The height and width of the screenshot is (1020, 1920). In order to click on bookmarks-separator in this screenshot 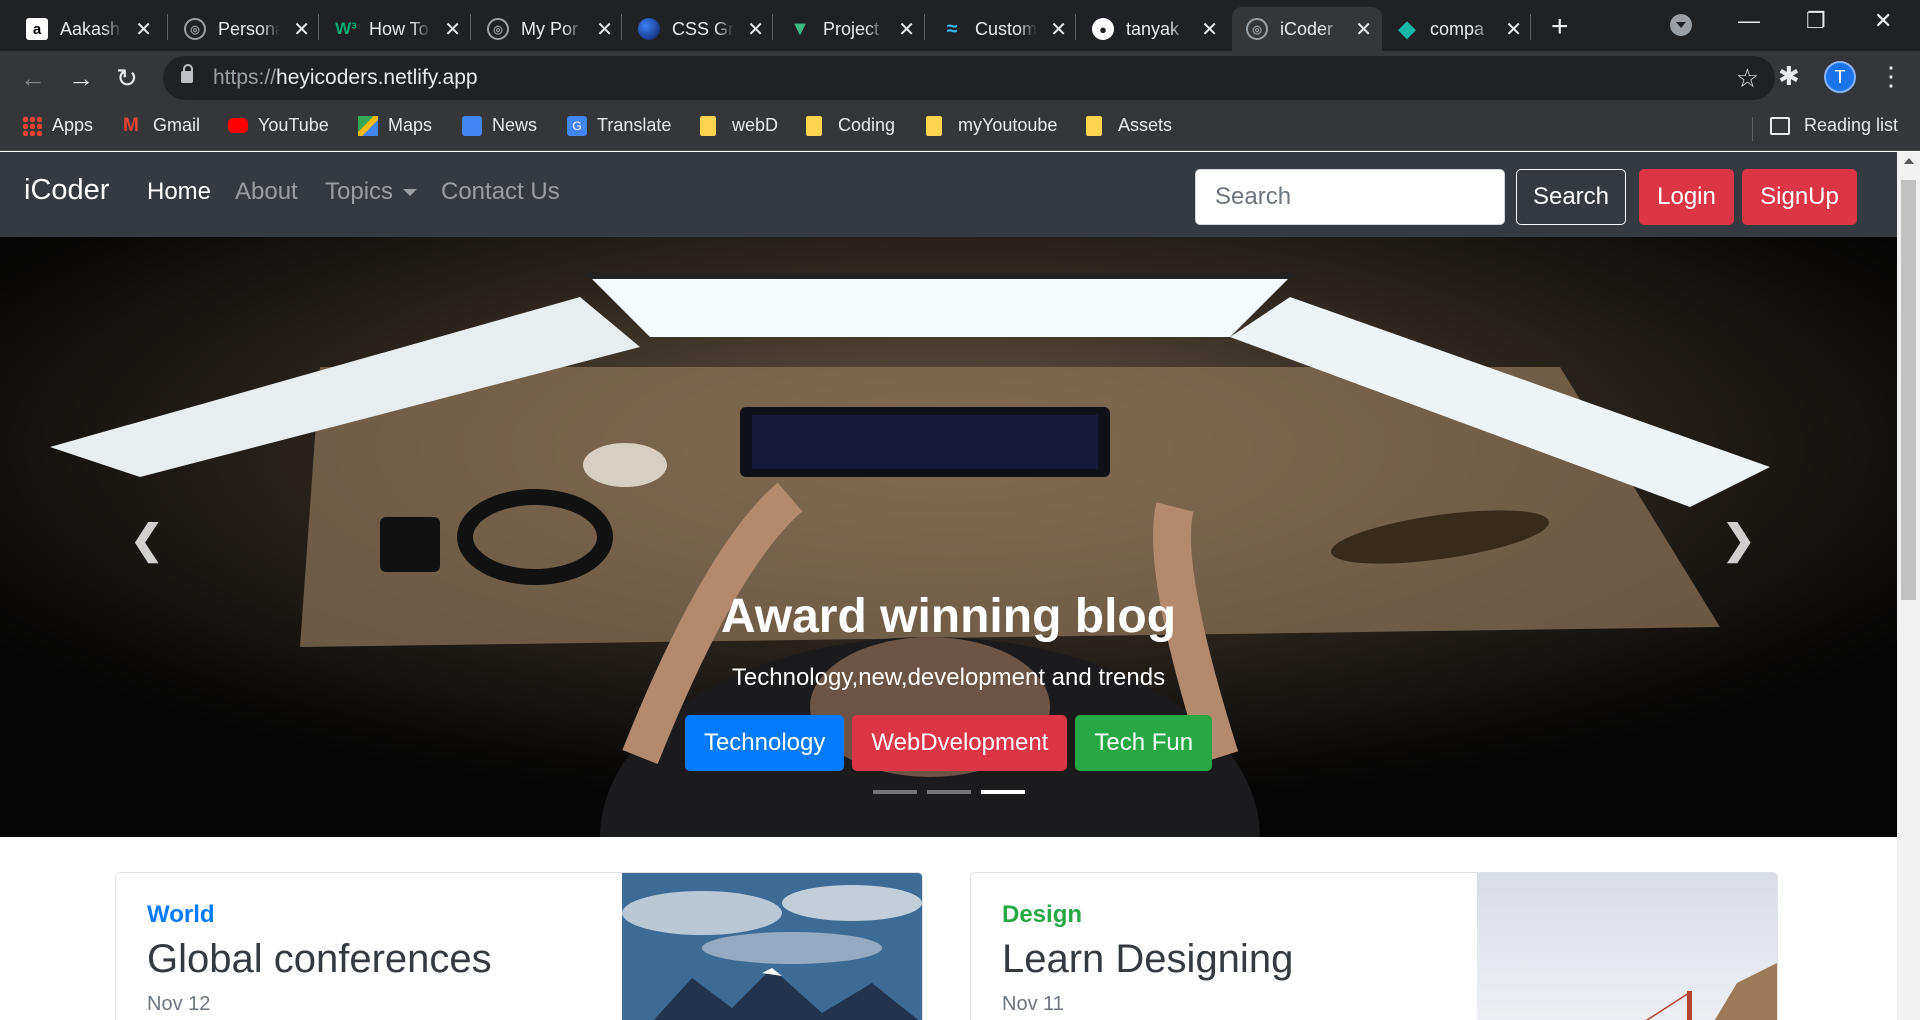, I will do `click(1752, 129)`.